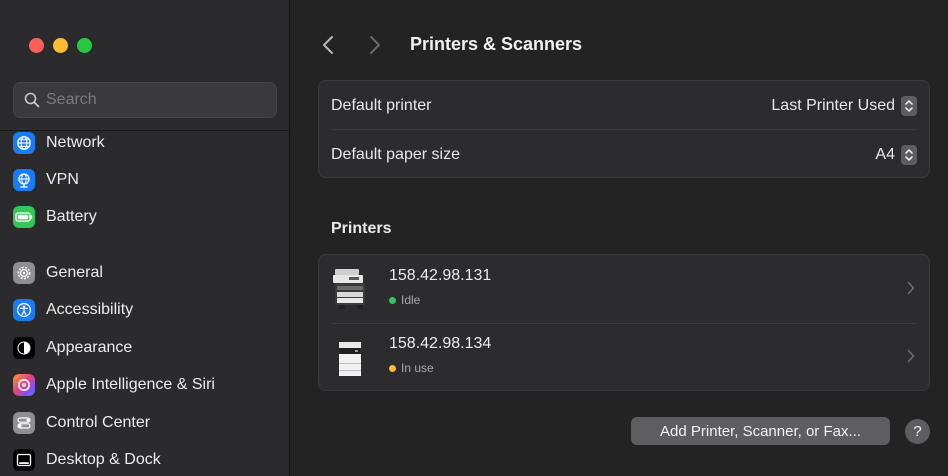 Image resolution: width=948 pixels, height=476 pixels. I want to click on sidebar-item-label: Battery, so click(71, 216).